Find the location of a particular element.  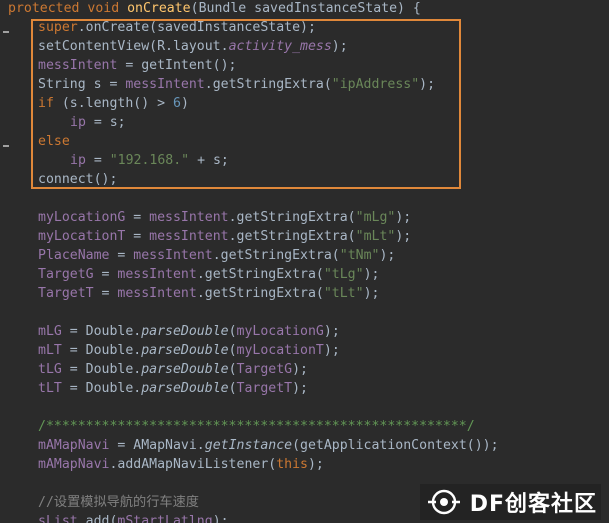

code-line: mLT = Double.parseDouble(myLocationT); is located at coordinates (189, 350).